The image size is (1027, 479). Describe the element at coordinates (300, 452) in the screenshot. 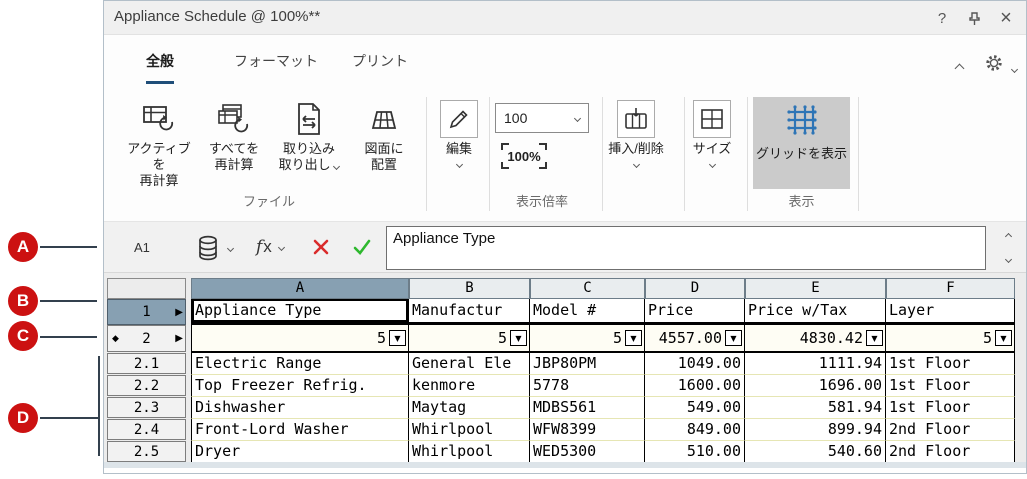

I see `cell: Dryer` at that location.